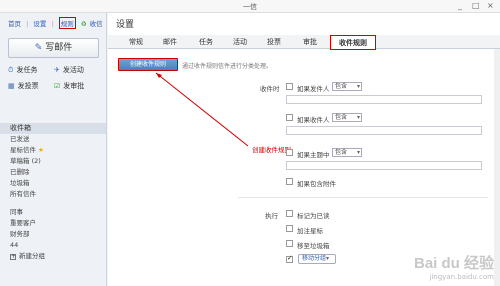 Image resolution: width=500 pixels, height=286 pixels. What do you see at coordinates (53, 212) in the screenshot?
I see `group-colleagues: 同事` at bounding box center [53, 212].